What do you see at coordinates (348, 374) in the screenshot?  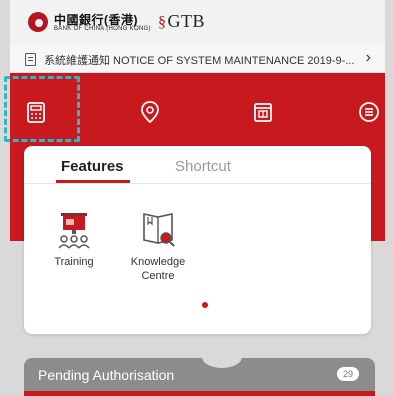 I see `pending-count-badge: 29` at bounding box center [348, 374].